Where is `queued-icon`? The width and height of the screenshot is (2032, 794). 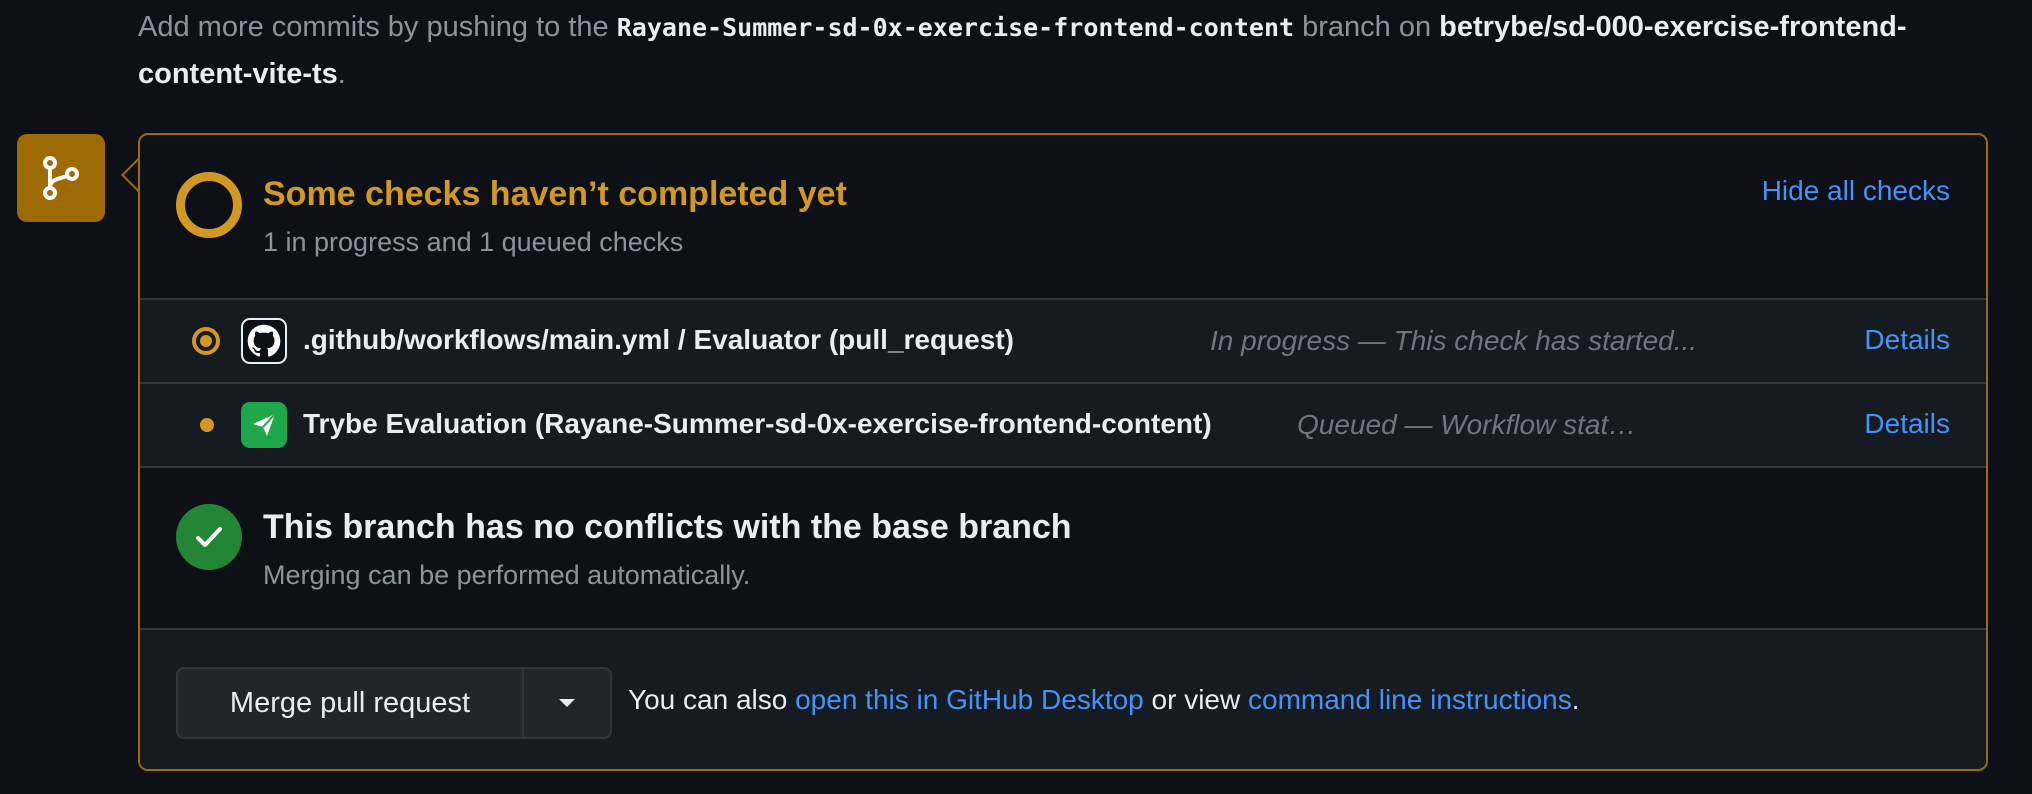
queued-icon is located at coordinates (207, 425).